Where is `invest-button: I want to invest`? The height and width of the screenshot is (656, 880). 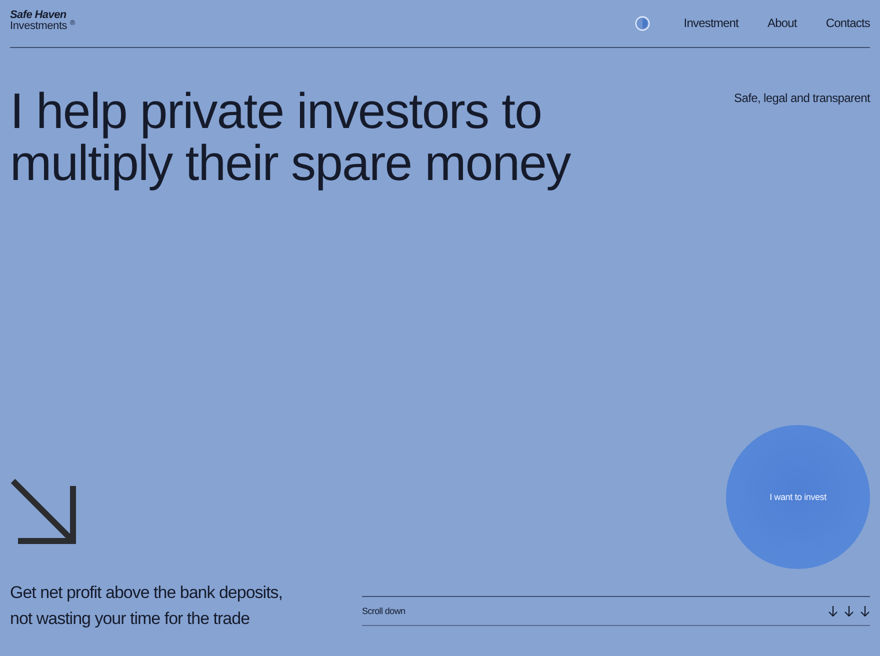
invest-button: I want to invest is located at coordinates (798, 497).